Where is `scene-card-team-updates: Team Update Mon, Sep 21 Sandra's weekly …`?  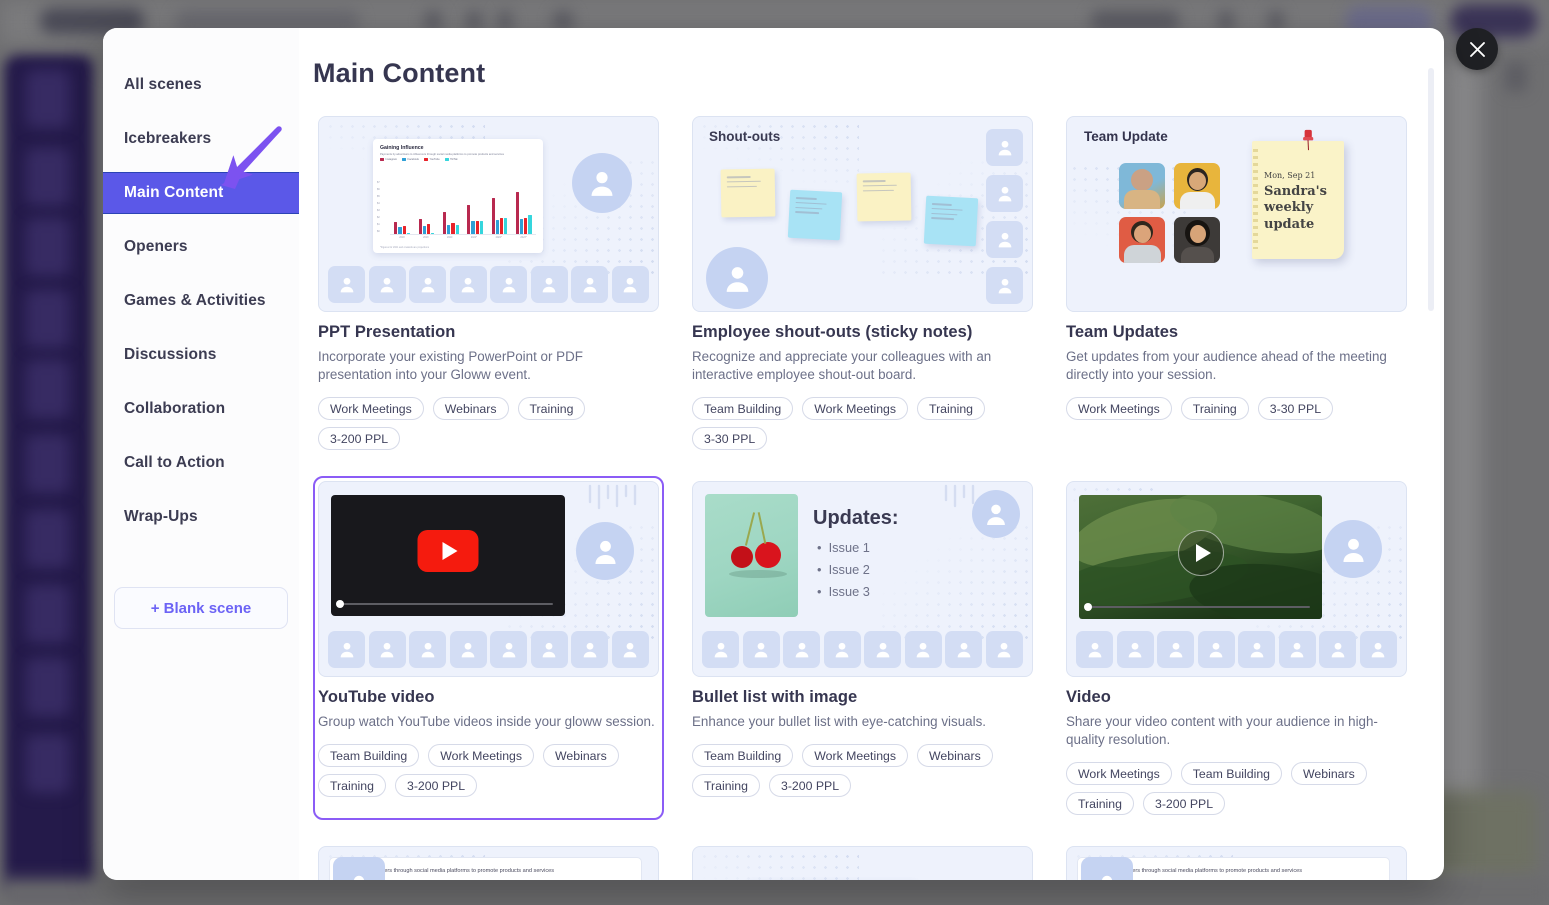 scene-card-team-updates: Team Update Mon, Sep 21 Sandra's weekly … is located at coordinates (1236, 283).